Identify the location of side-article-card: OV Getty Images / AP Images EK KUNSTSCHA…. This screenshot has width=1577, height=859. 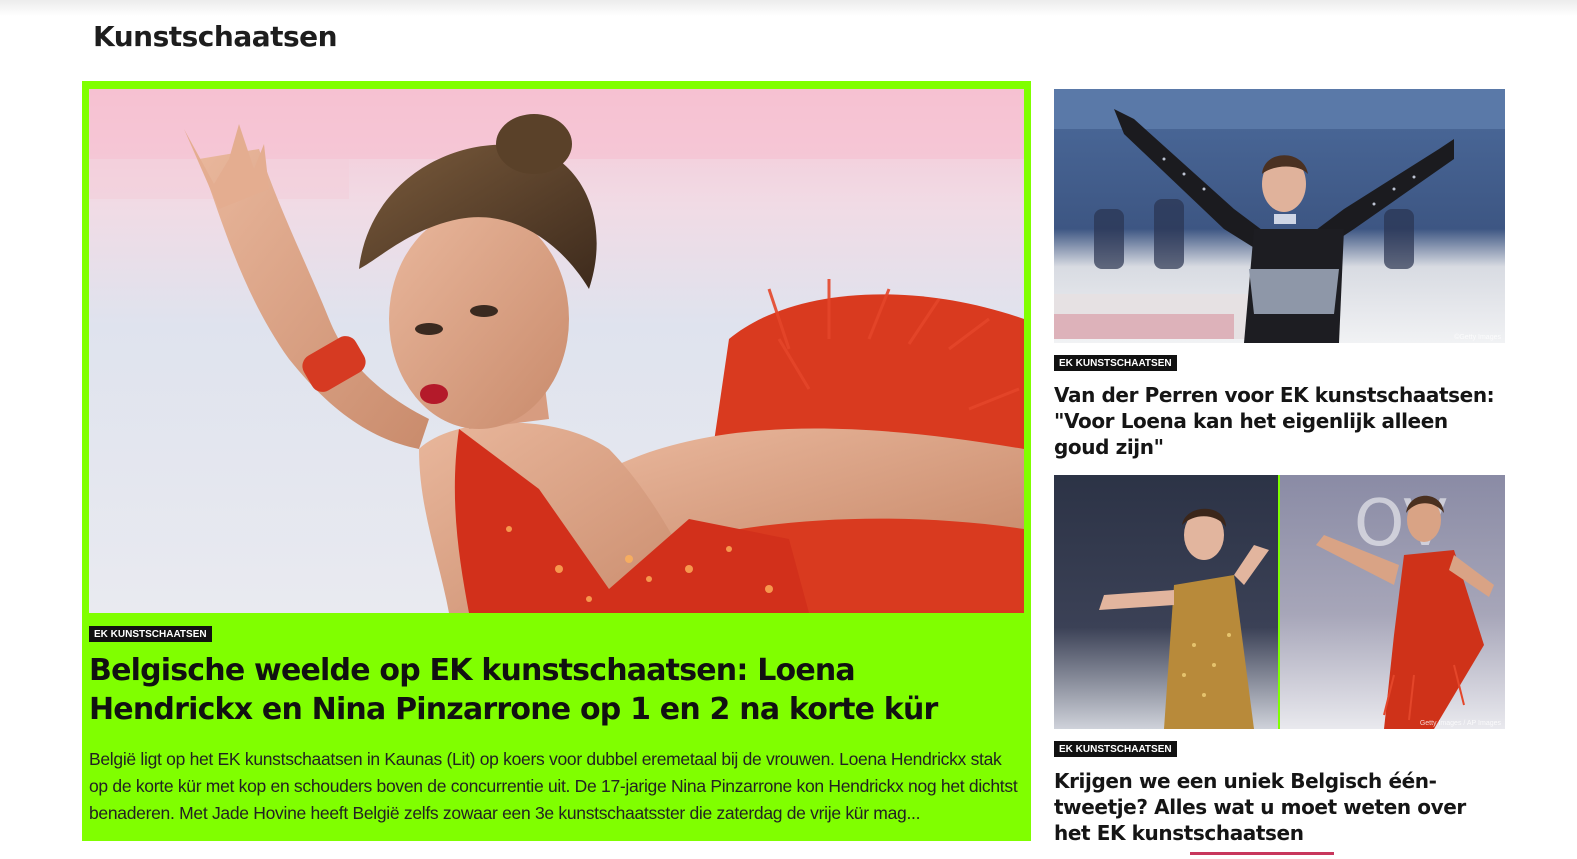
(1279, 660).